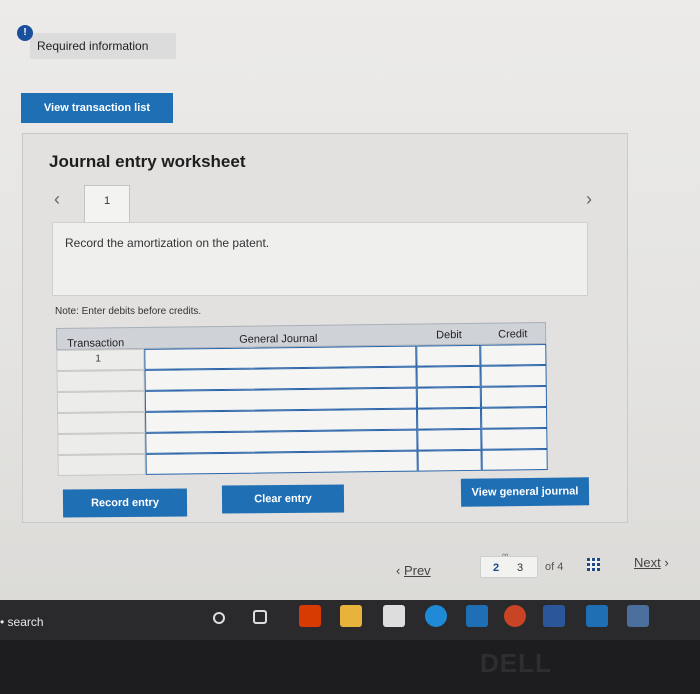 The image size is (700, 694). Describe the element at coordinates (554, 567) in the screenshot. I see `page-count: of 4` at that location.